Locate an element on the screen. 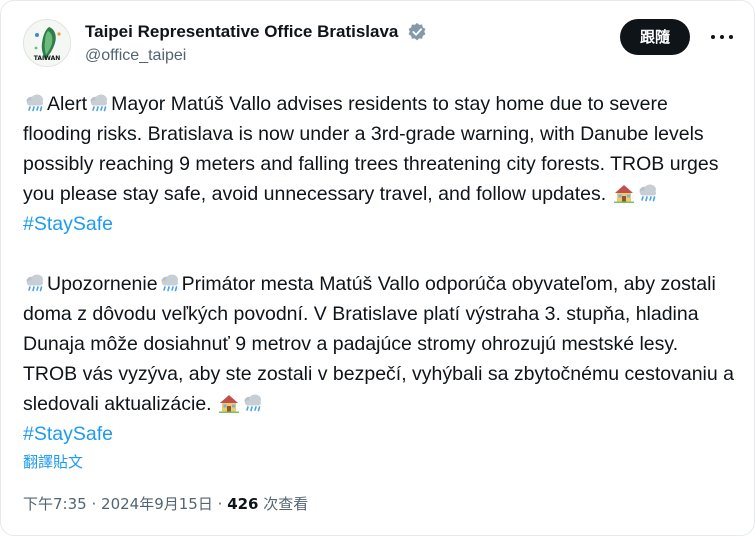 This screenshot has width=755, height=536. post-date: 2024年9月15日 is located at coordinates (157, 504).